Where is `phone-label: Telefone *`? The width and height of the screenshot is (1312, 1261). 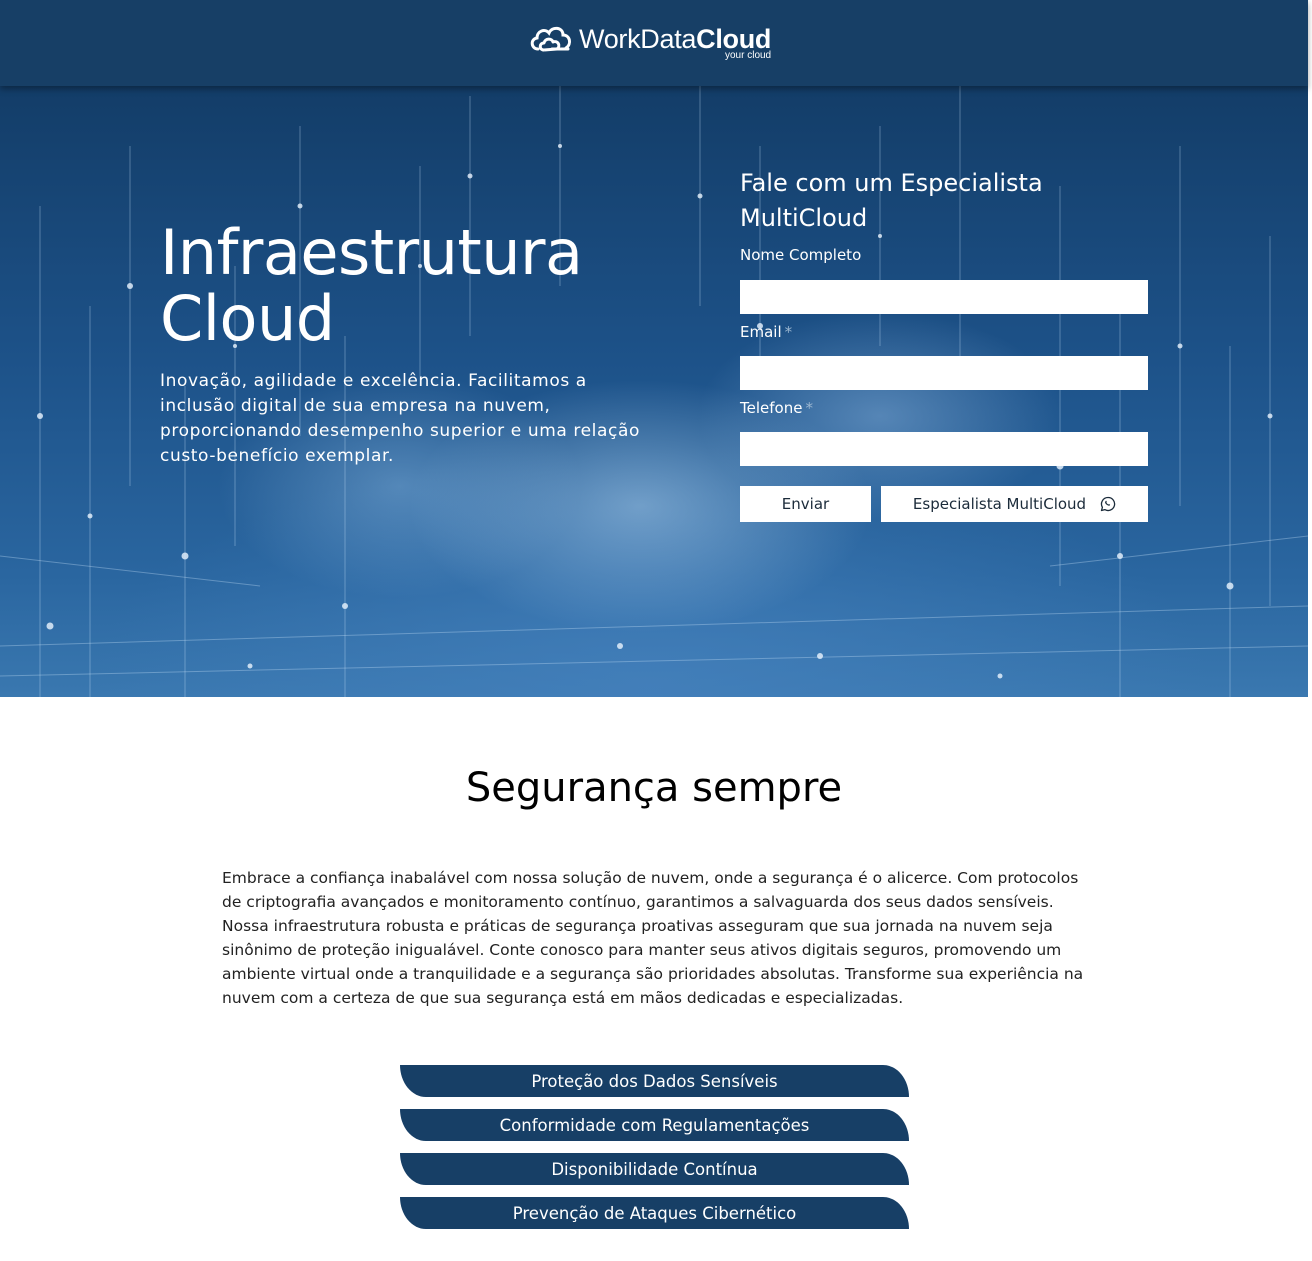 phone-label: Telefone * is located at coordinates (944, 408).